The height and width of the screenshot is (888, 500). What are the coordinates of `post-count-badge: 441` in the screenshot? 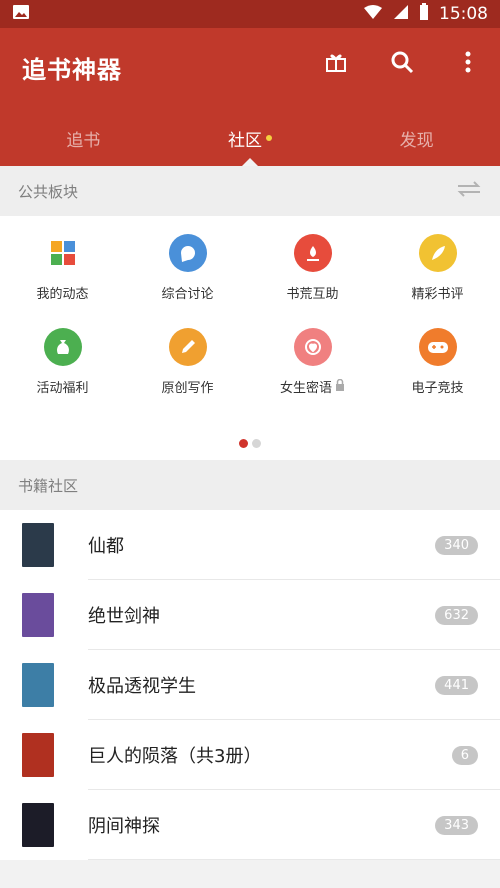 It's located at (456, 685).